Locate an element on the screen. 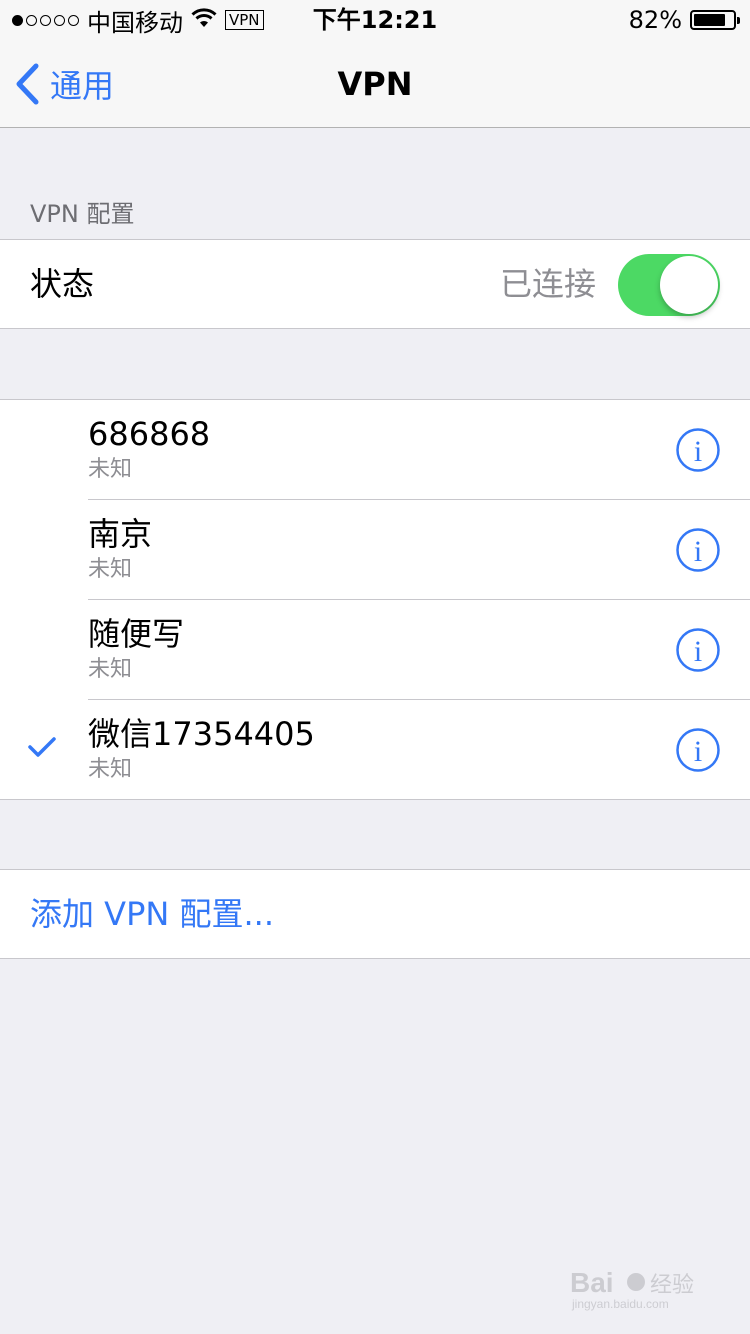 Image resolution: width=750 pixels, height=1334 pixels. svg-text: jingyan.baidu.com is located at coordinates (620, 1304).